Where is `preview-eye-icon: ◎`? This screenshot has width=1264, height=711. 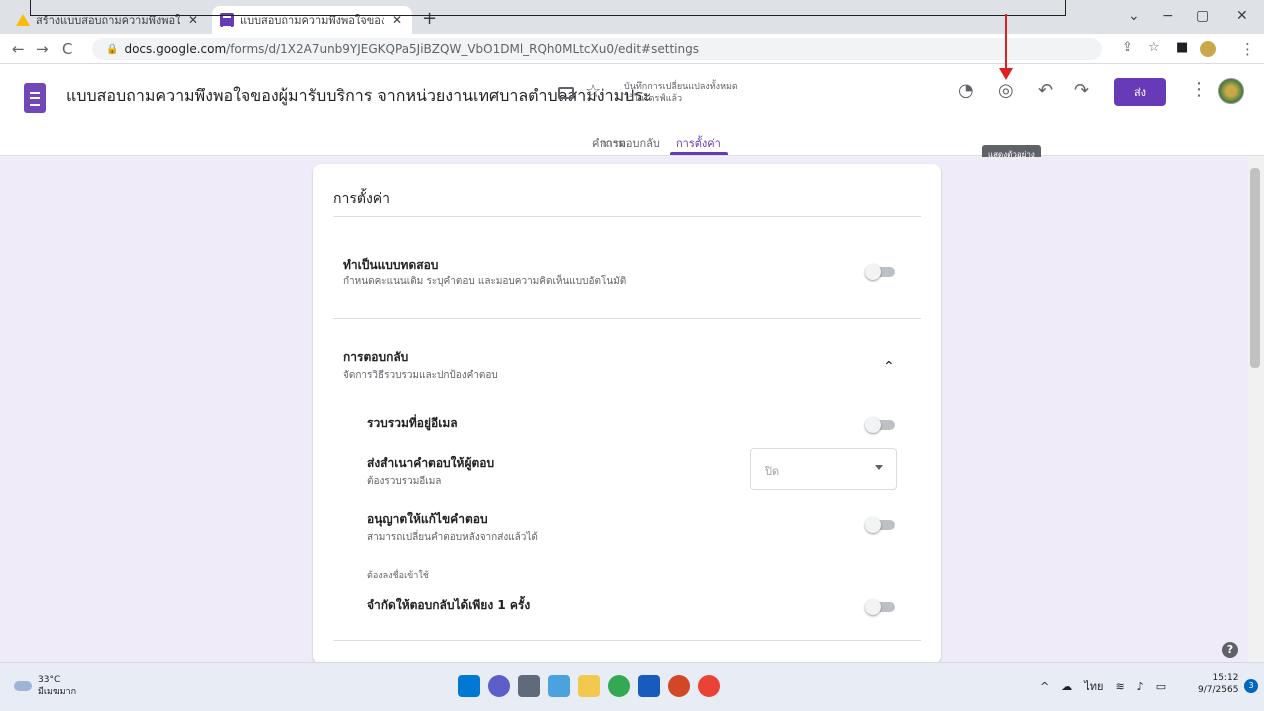 preview-eye-icon: ◎ is located at coordinates (1006, 90).